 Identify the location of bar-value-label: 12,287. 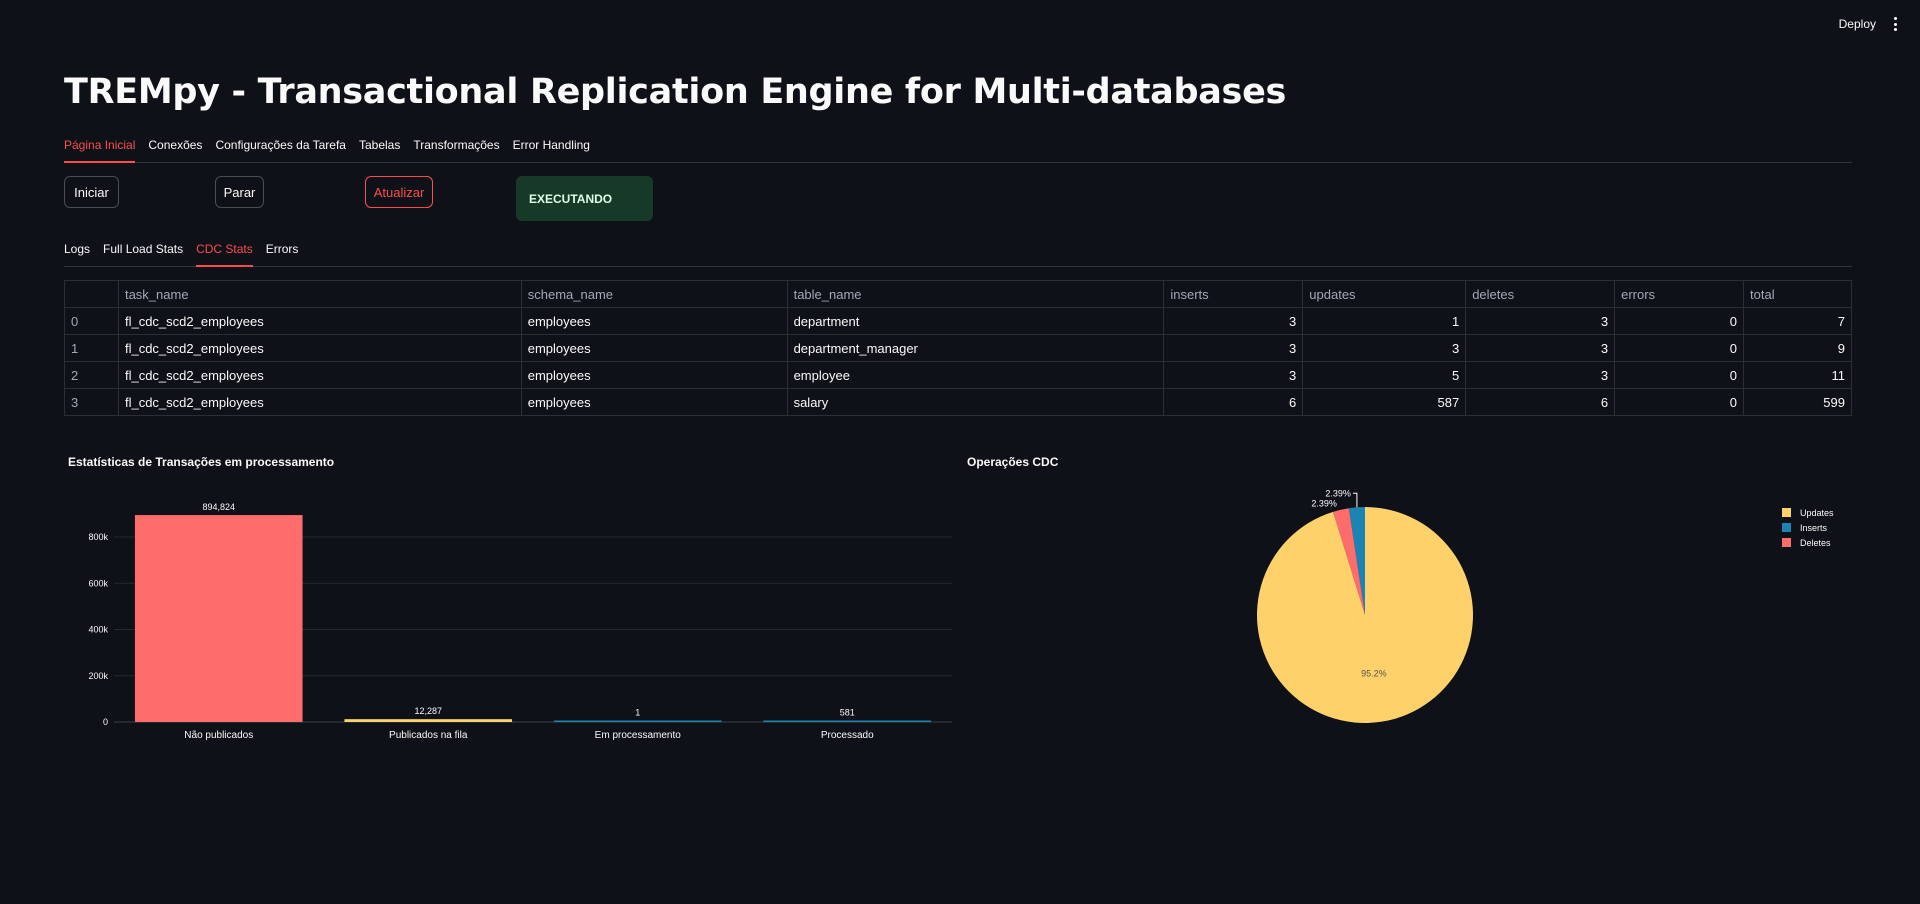
(428, 711).